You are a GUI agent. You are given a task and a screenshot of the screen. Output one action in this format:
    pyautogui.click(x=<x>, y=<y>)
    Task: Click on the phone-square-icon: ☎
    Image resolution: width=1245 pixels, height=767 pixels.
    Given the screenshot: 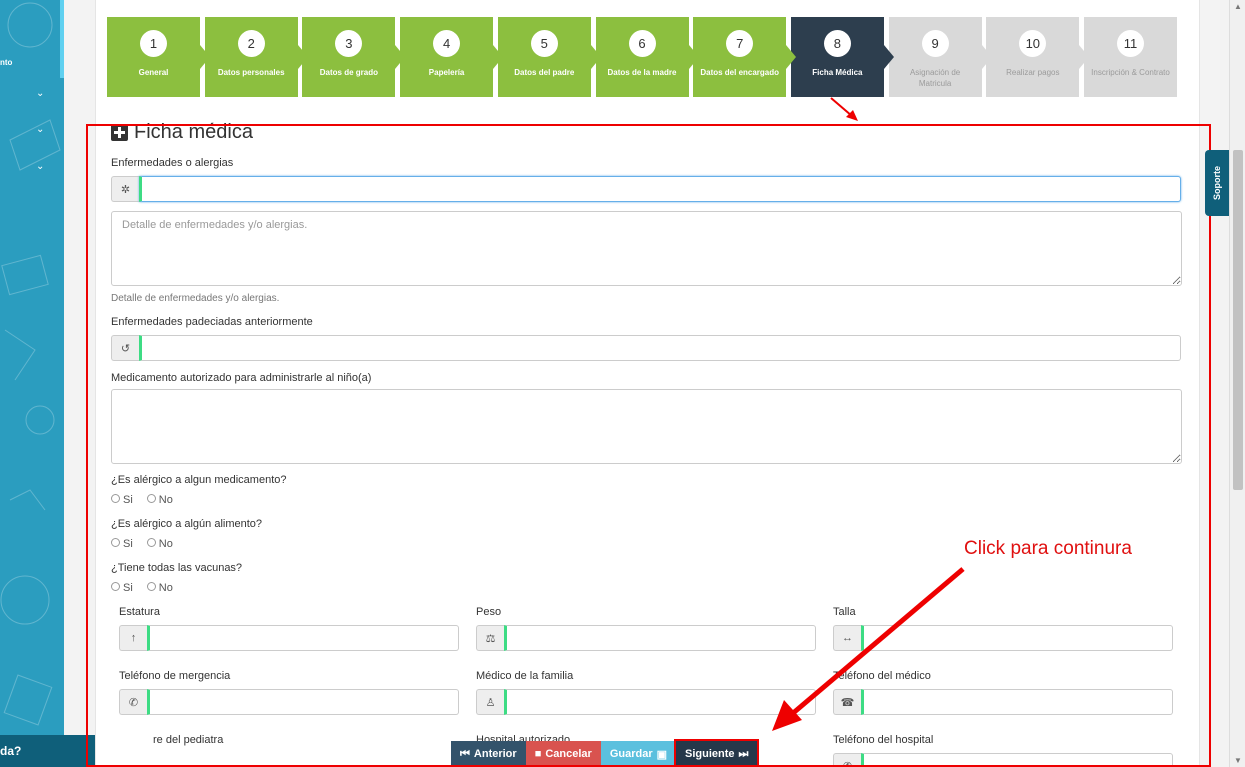 What is the action you would take?
    pyautogui.click(x=847, y=702)
    